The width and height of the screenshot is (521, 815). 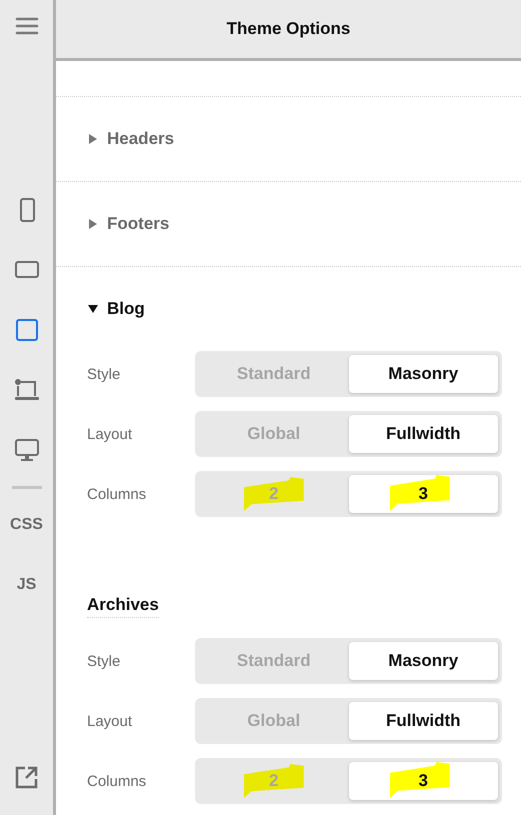 What do you see at coordinates (27, 525) in the screenshot?
I see `sidebar-item: CSS` at bounding box center [27, 525].